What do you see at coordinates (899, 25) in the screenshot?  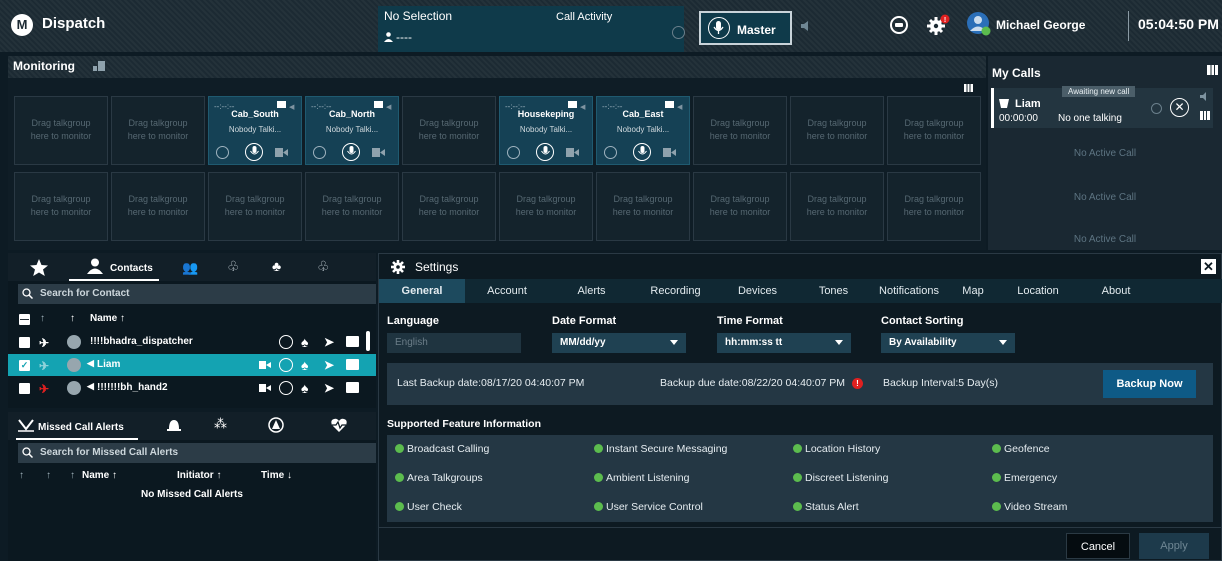 I see `headset-icon` at bounding box center [899, 25].